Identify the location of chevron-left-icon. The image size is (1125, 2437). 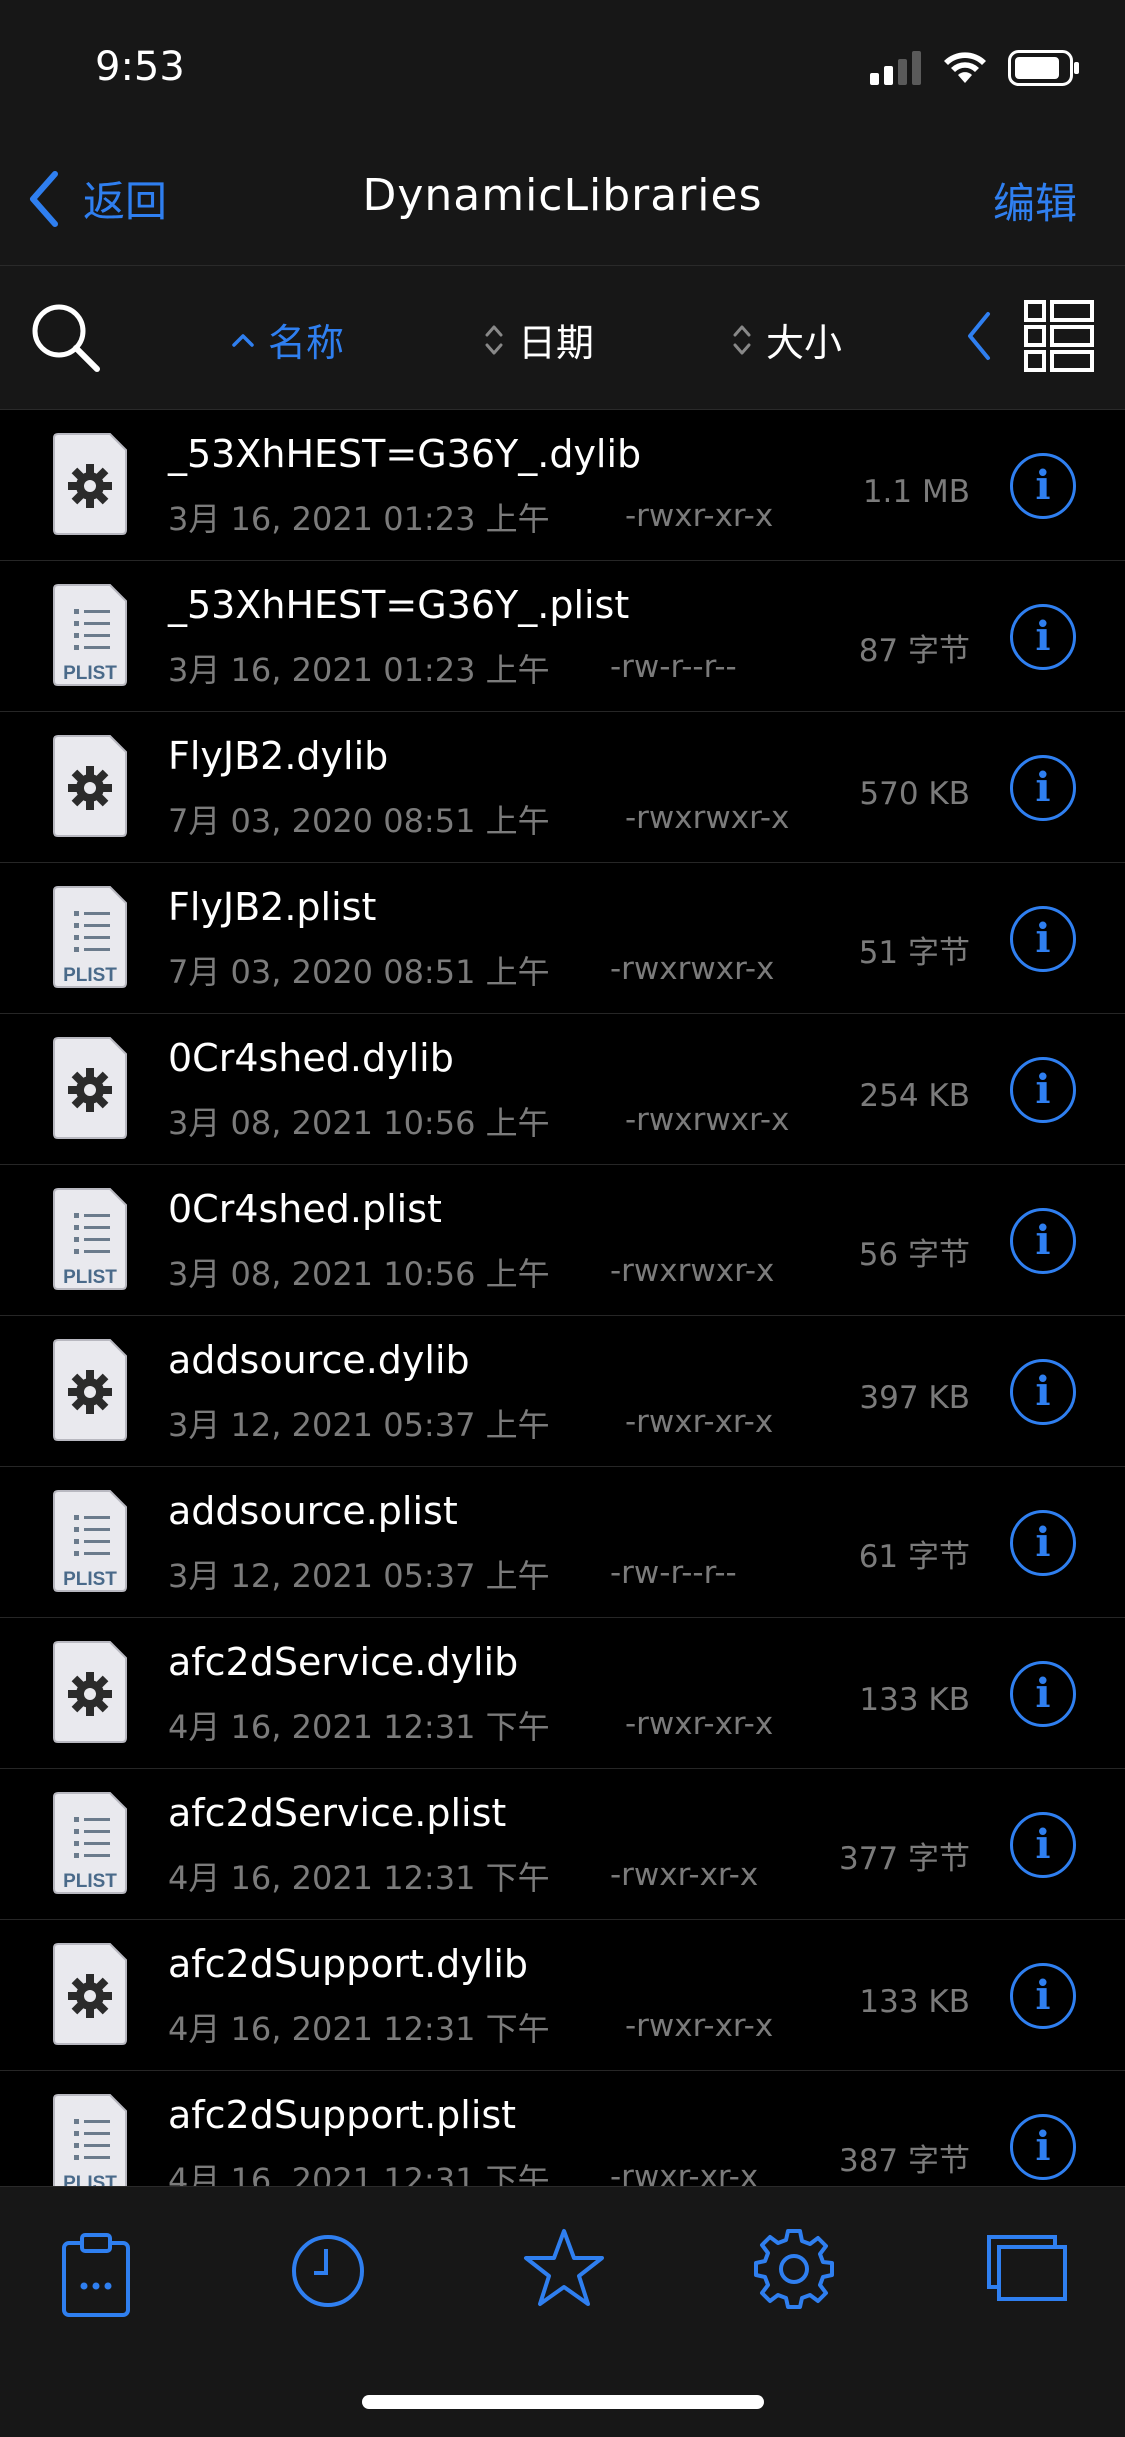
(979, 336).